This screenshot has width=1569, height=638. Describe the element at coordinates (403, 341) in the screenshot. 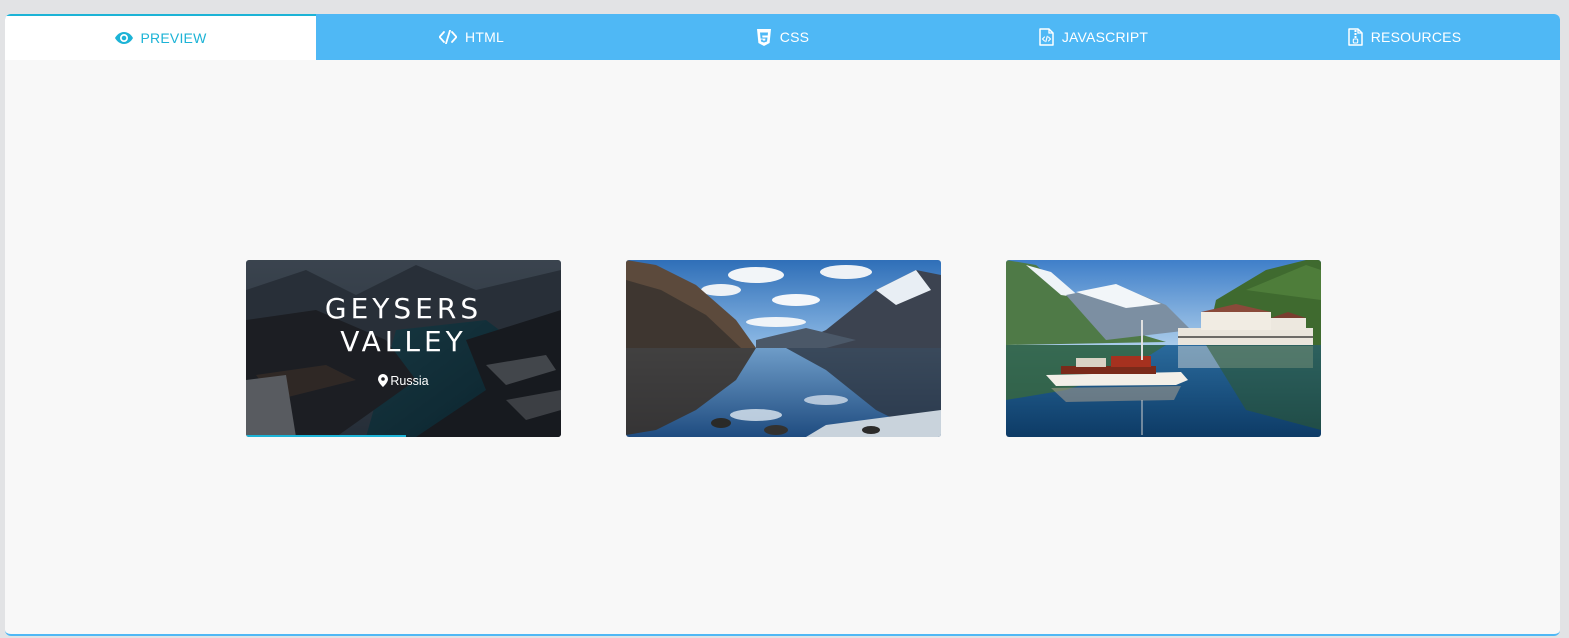

I see `card-title-line: VALLEY` at that location.